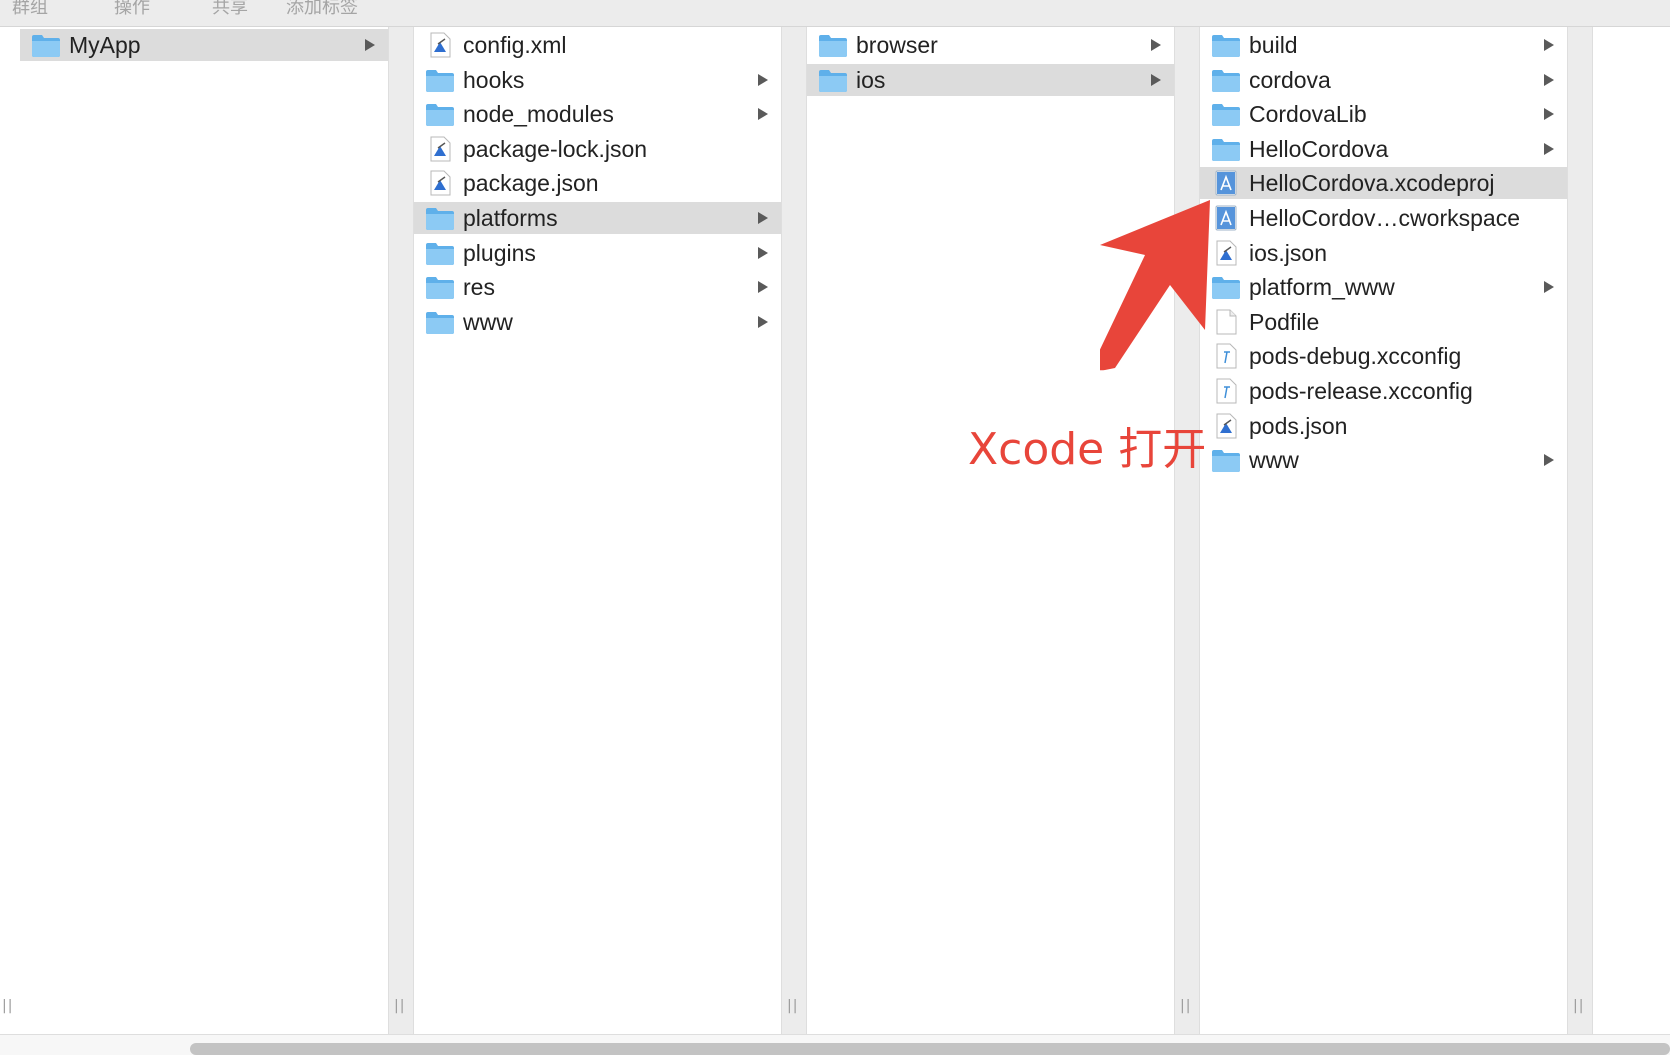  Describe the element at coordinates (597, 218) in the screenshot. I see `file-row: platforms` at that location.